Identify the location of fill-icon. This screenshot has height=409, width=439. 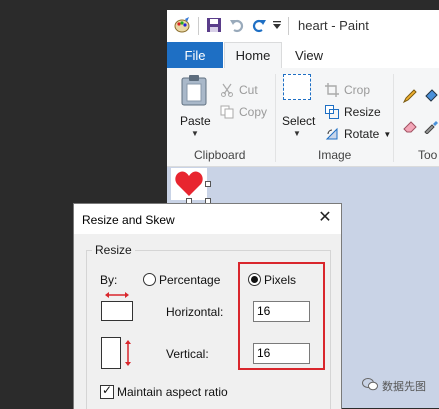
(431, 97).